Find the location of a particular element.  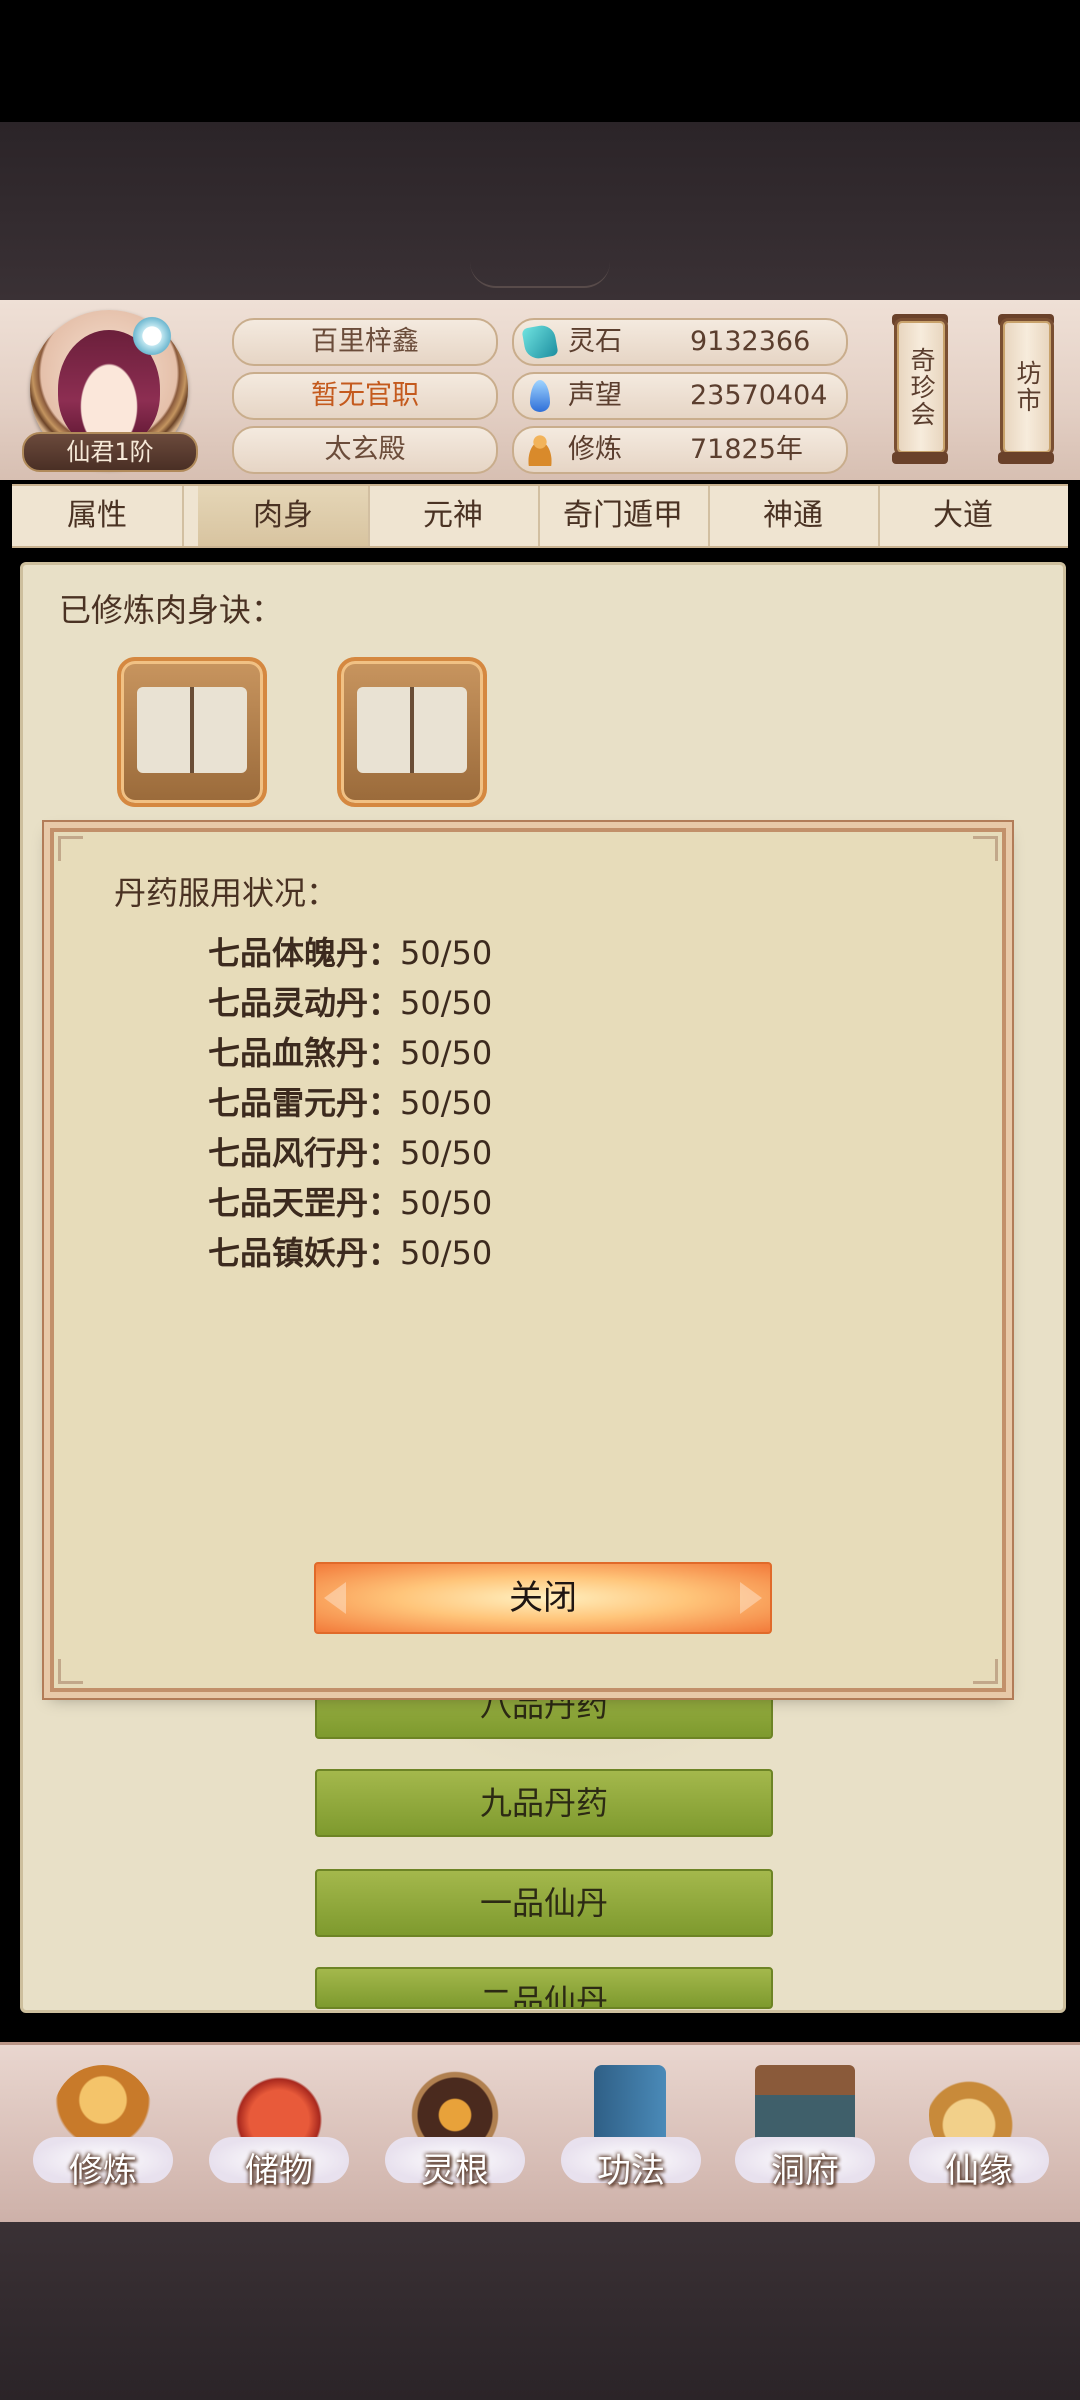

grade-9-pill-button: 九品丹药 is located at coordinates (544, 1803).